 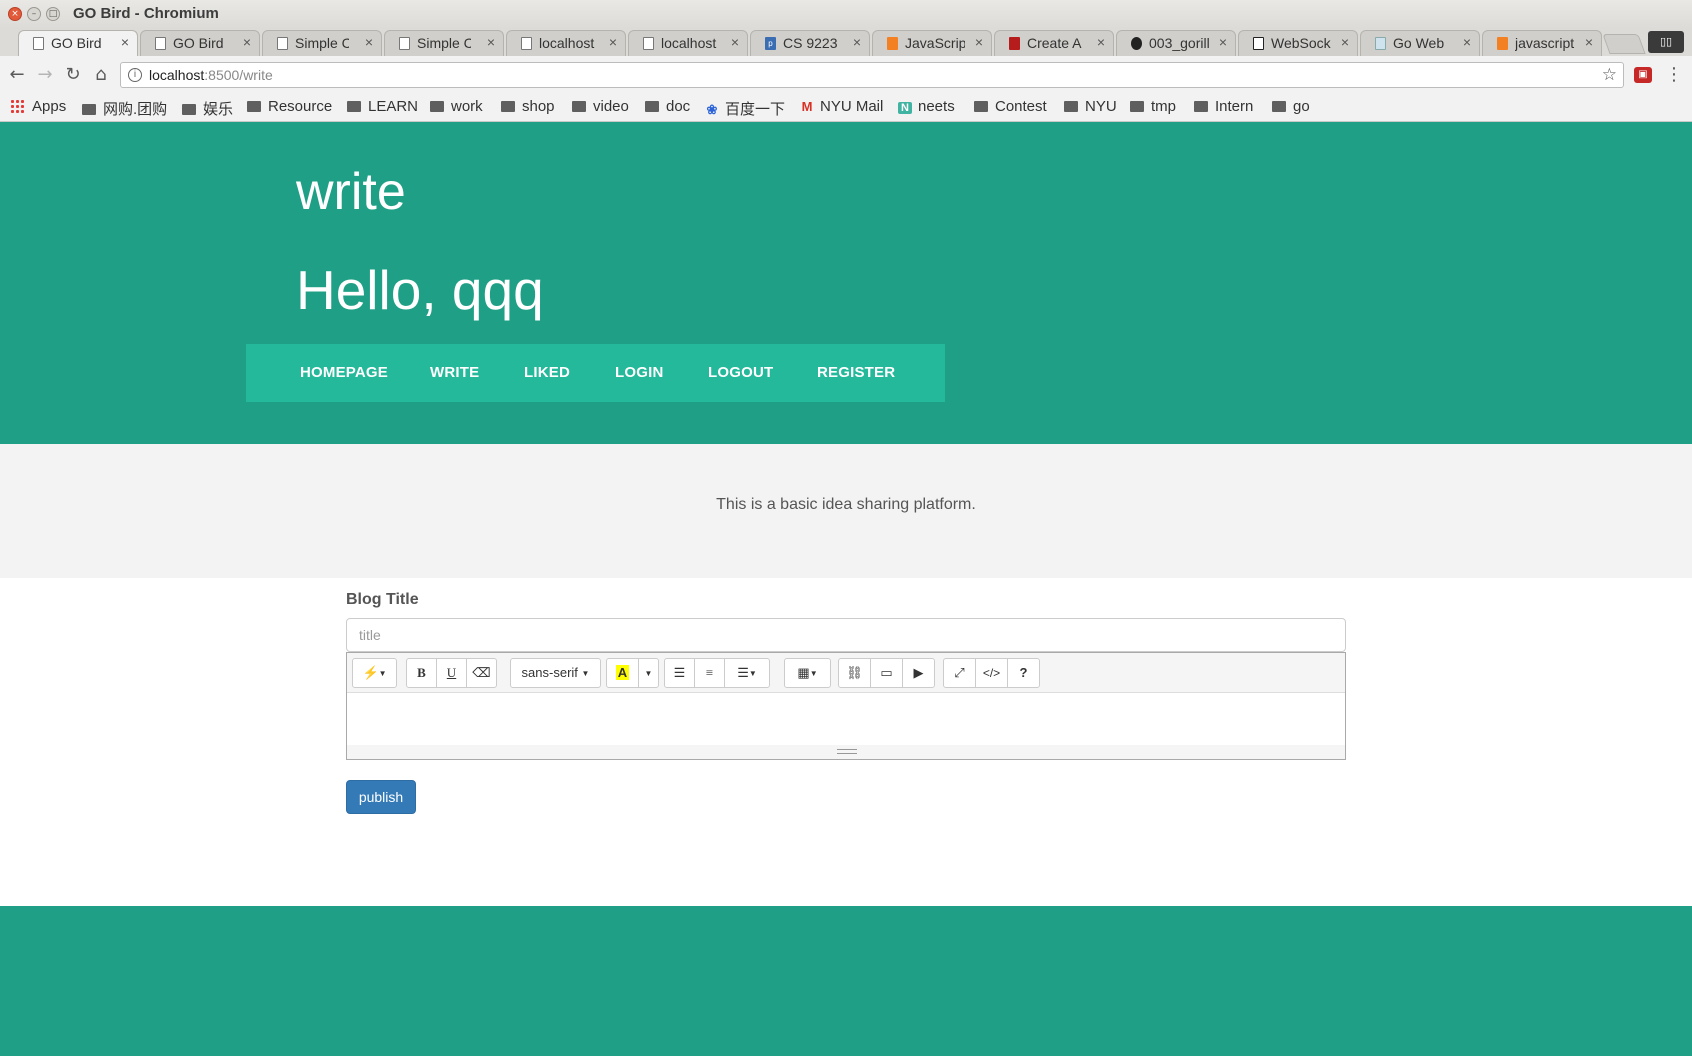 What do you see at coordinates (991, 673) in the screenshot?
I see `code-view-icon: </>` at bounding box center [991, 673].